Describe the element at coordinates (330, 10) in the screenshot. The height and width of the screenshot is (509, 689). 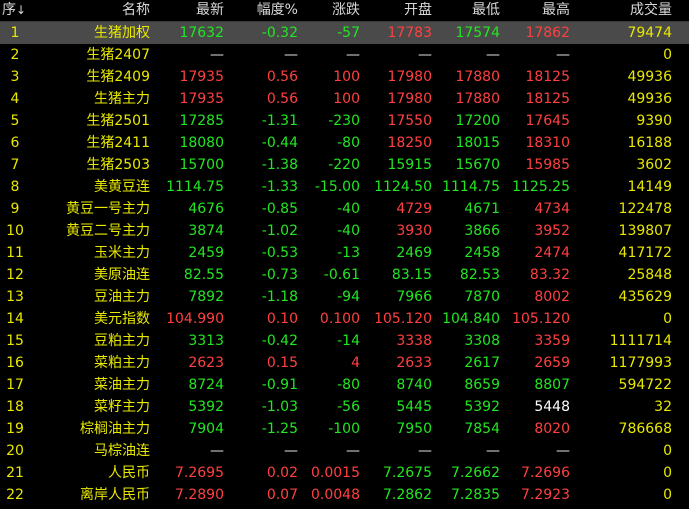
I see `header-change: 涨跌` at that location.